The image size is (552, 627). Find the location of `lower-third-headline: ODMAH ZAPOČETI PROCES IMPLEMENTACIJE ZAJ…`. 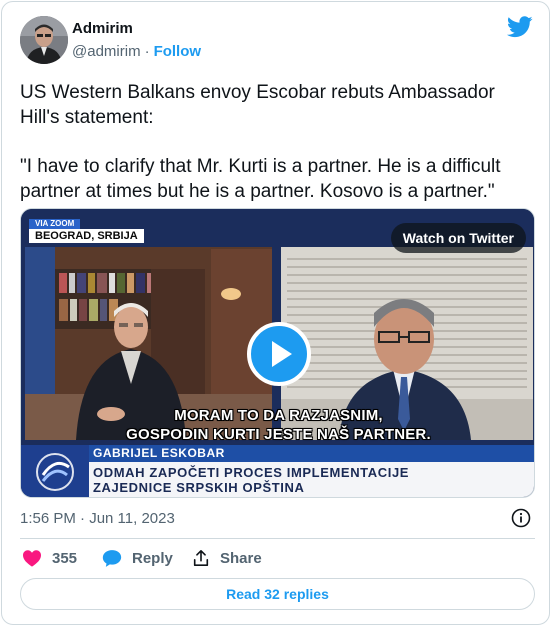

lower-third-headline: ODMAH ZAPOČETI PROCES IMPLEMENTACIJE ZAJ… is located at coordinates (311, 479).